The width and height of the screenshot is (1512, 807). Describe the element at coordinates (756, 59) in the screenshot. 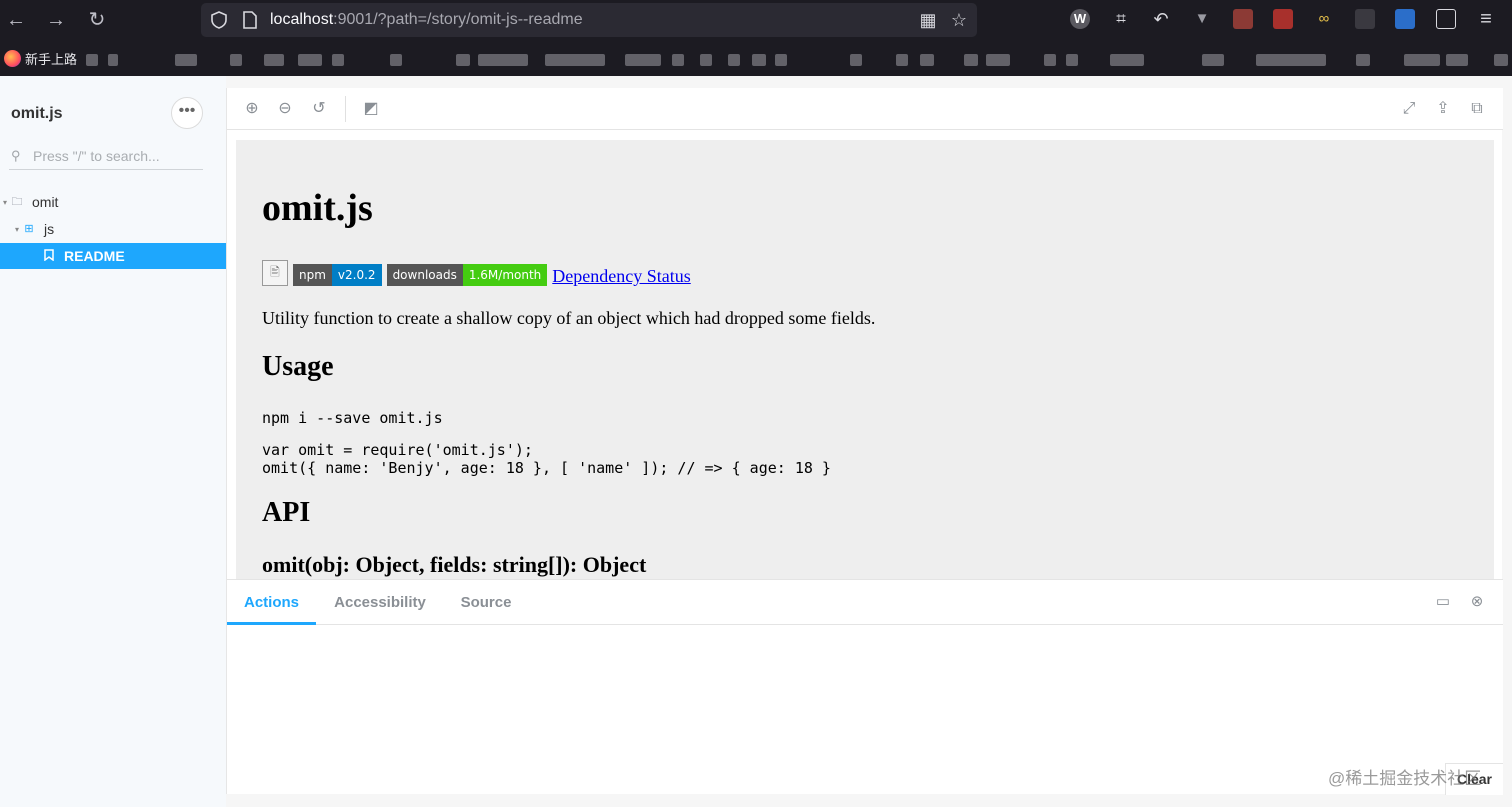

I see `bookmarks-bar: 新手上路` at that location.